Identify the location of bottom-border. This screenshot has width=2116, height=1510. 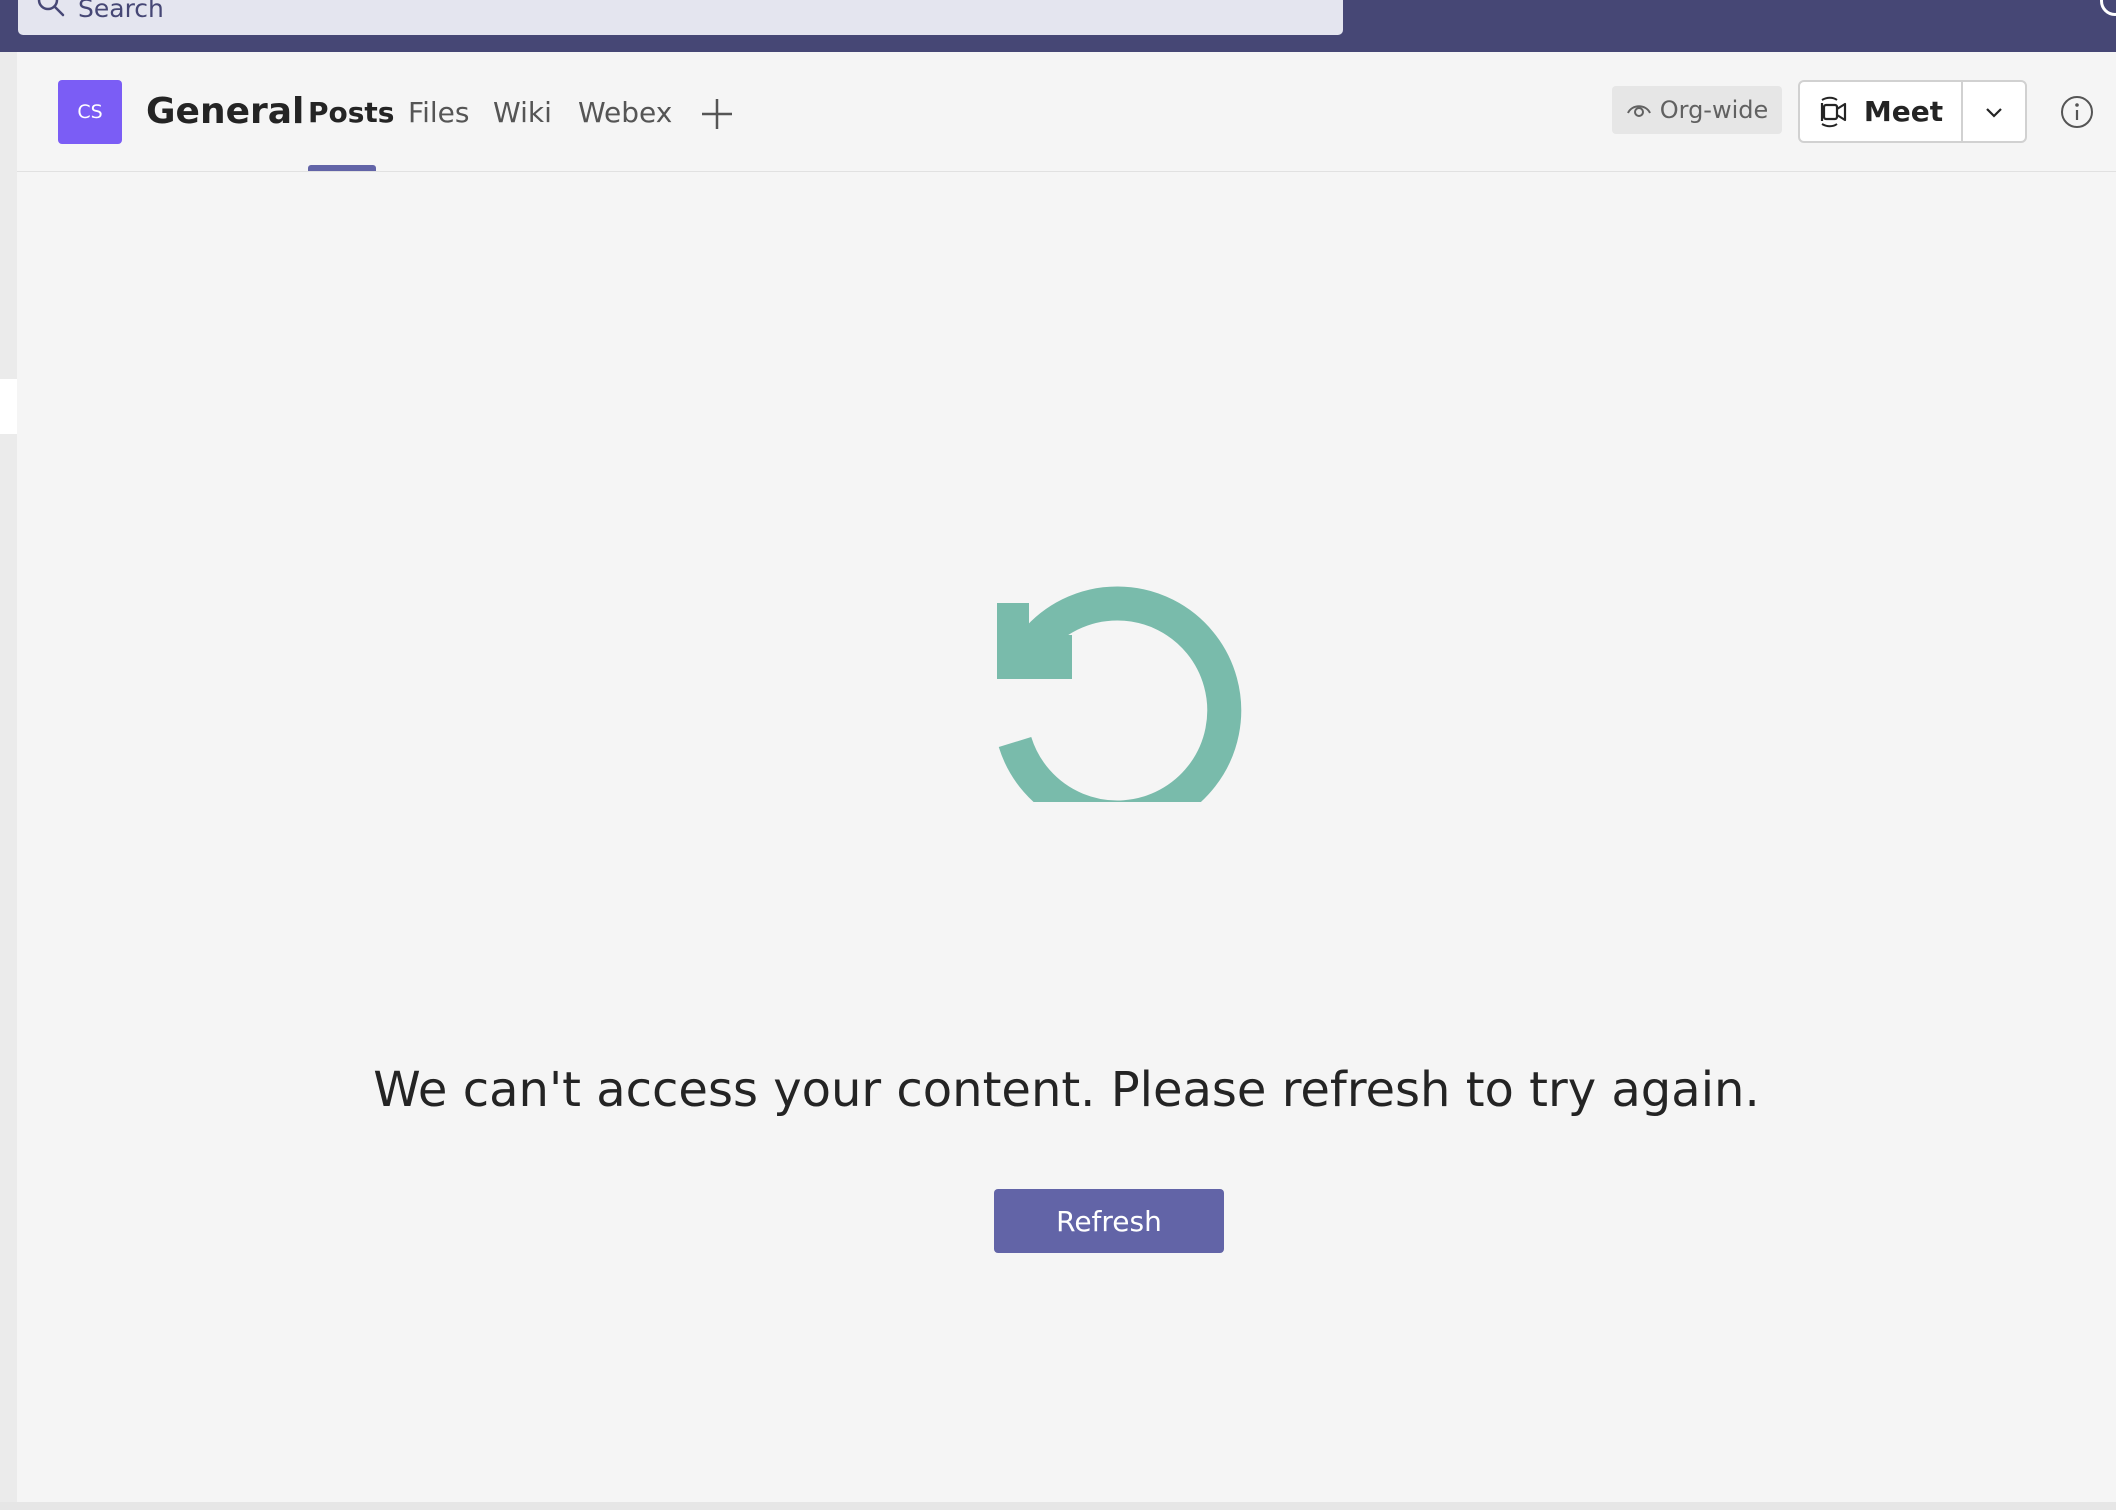
(1058, 1506).